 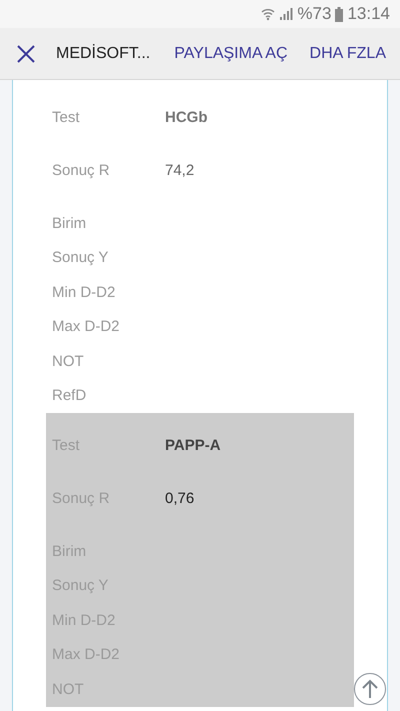 I want to click on field-value: 0,76, so click(x=179, y=498).